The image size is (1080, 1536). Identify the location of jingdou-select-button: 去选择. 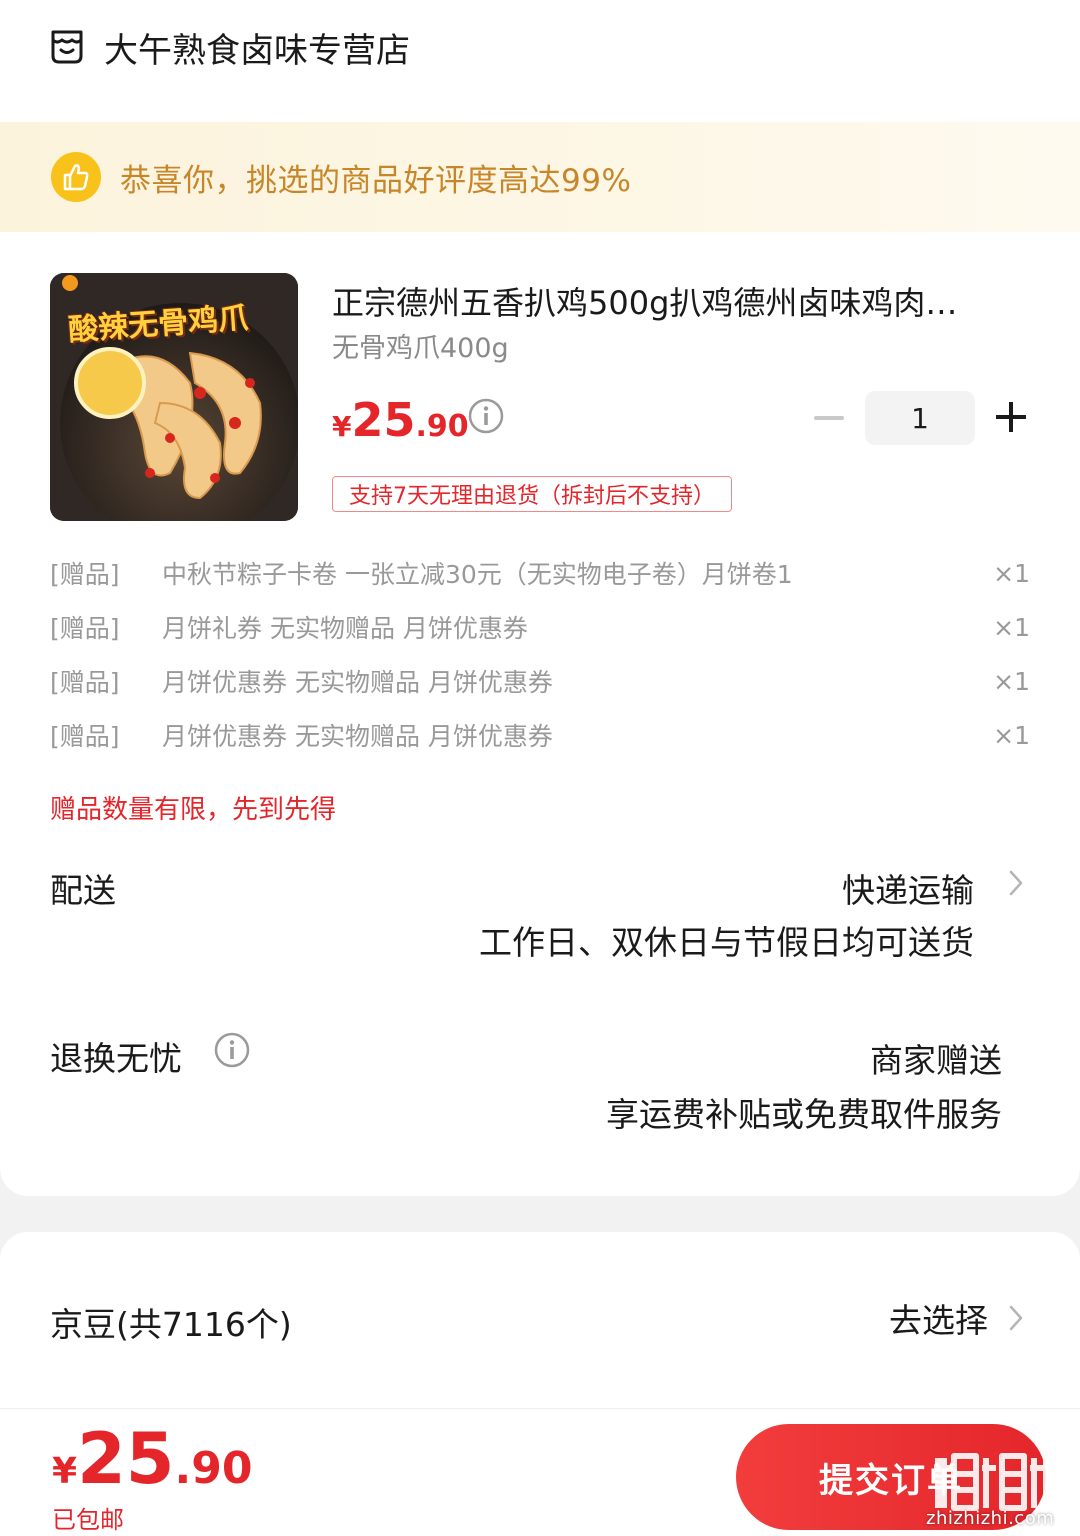
(938, 1318).